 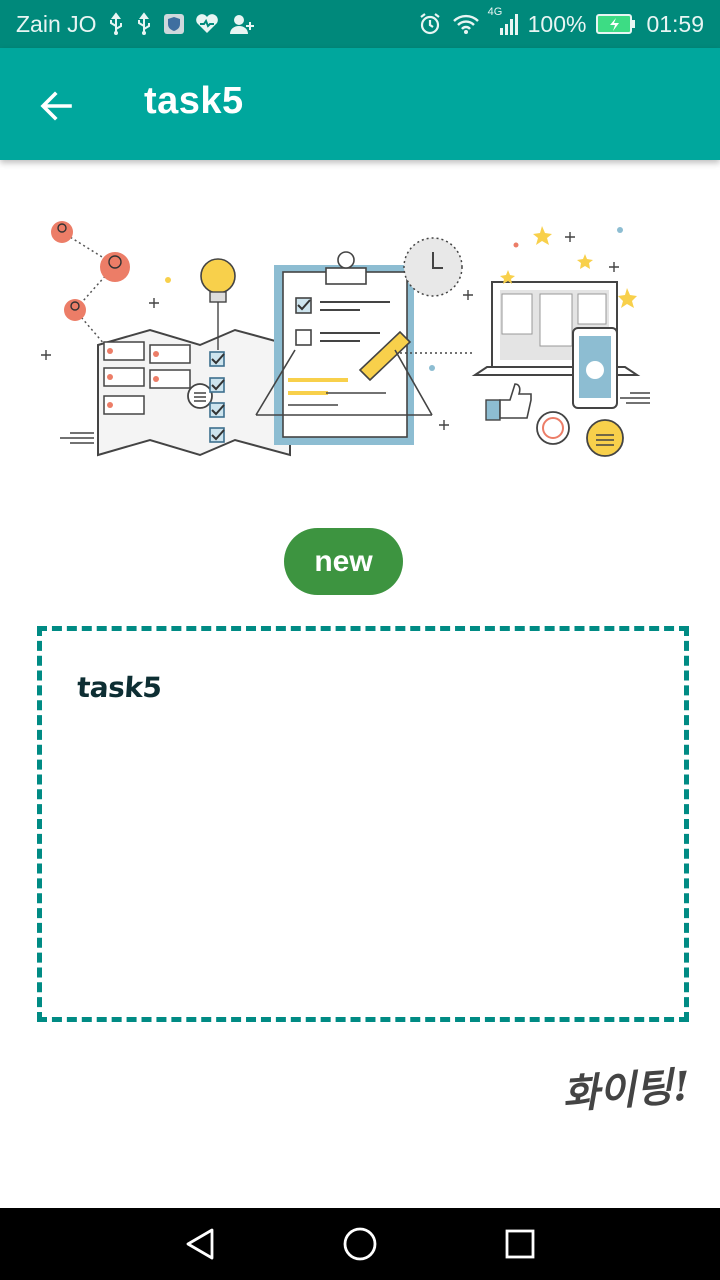 I want to click on add-contact-icon, so click(x=242, y=24).